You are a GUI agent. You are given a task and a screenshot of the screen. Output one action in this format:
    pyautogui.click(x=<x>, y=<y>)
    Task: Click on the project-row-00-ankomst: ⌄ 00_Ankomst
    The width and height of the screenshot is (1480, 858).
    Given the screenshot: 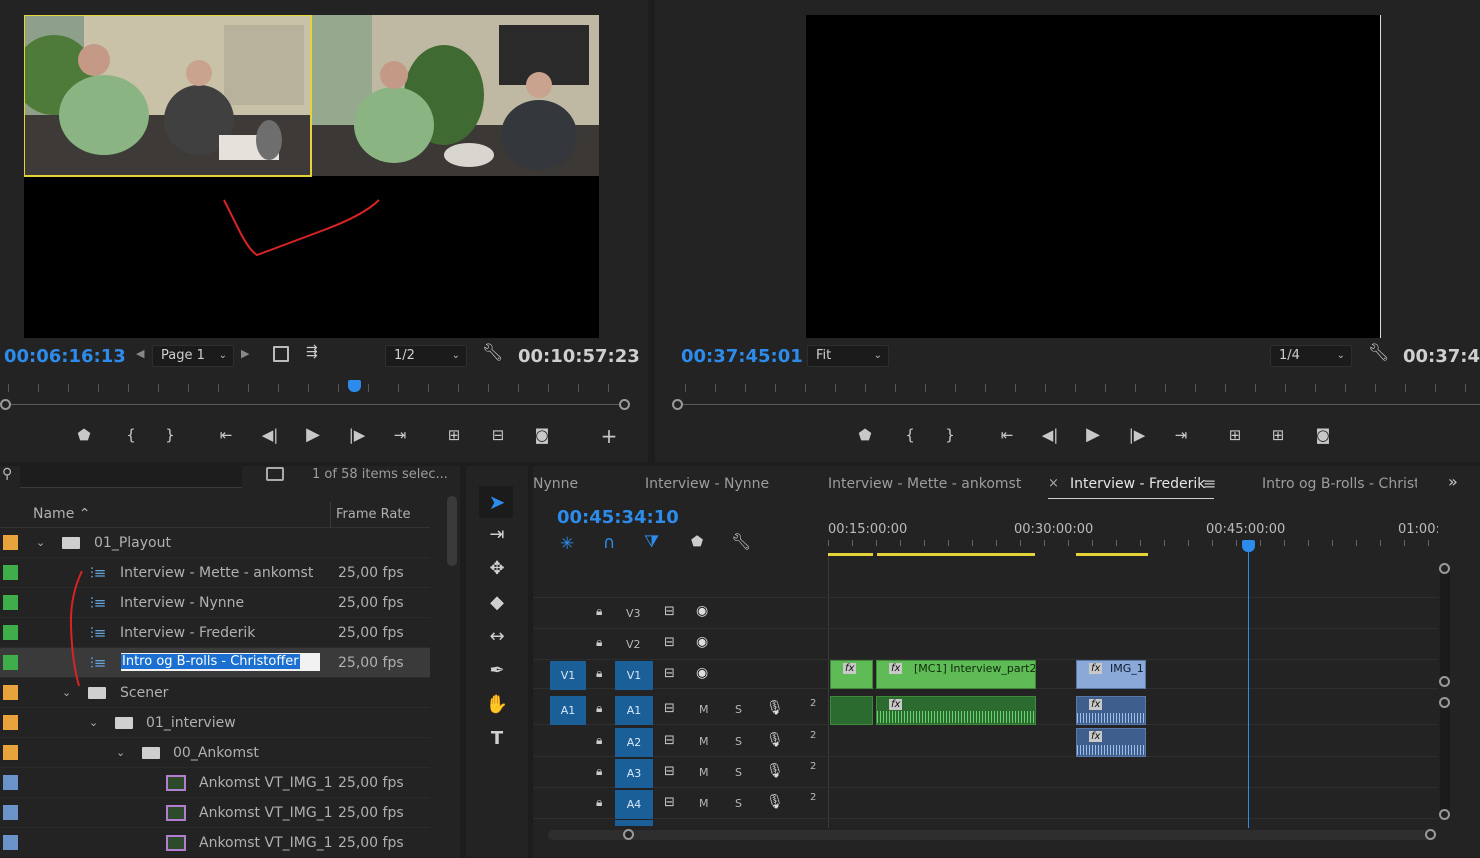 What is the action you would take?
    pyautogui.click(x=215, y=753)
    